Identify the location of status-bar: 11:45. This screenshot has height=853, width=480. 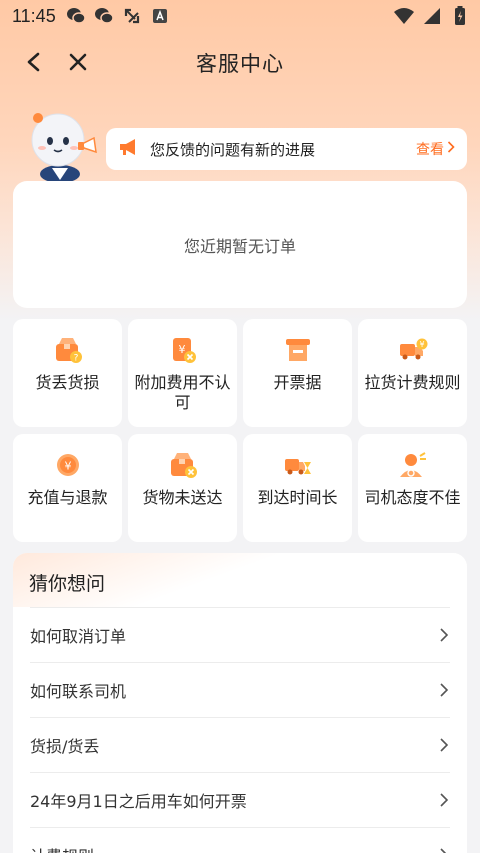
(240, 16).